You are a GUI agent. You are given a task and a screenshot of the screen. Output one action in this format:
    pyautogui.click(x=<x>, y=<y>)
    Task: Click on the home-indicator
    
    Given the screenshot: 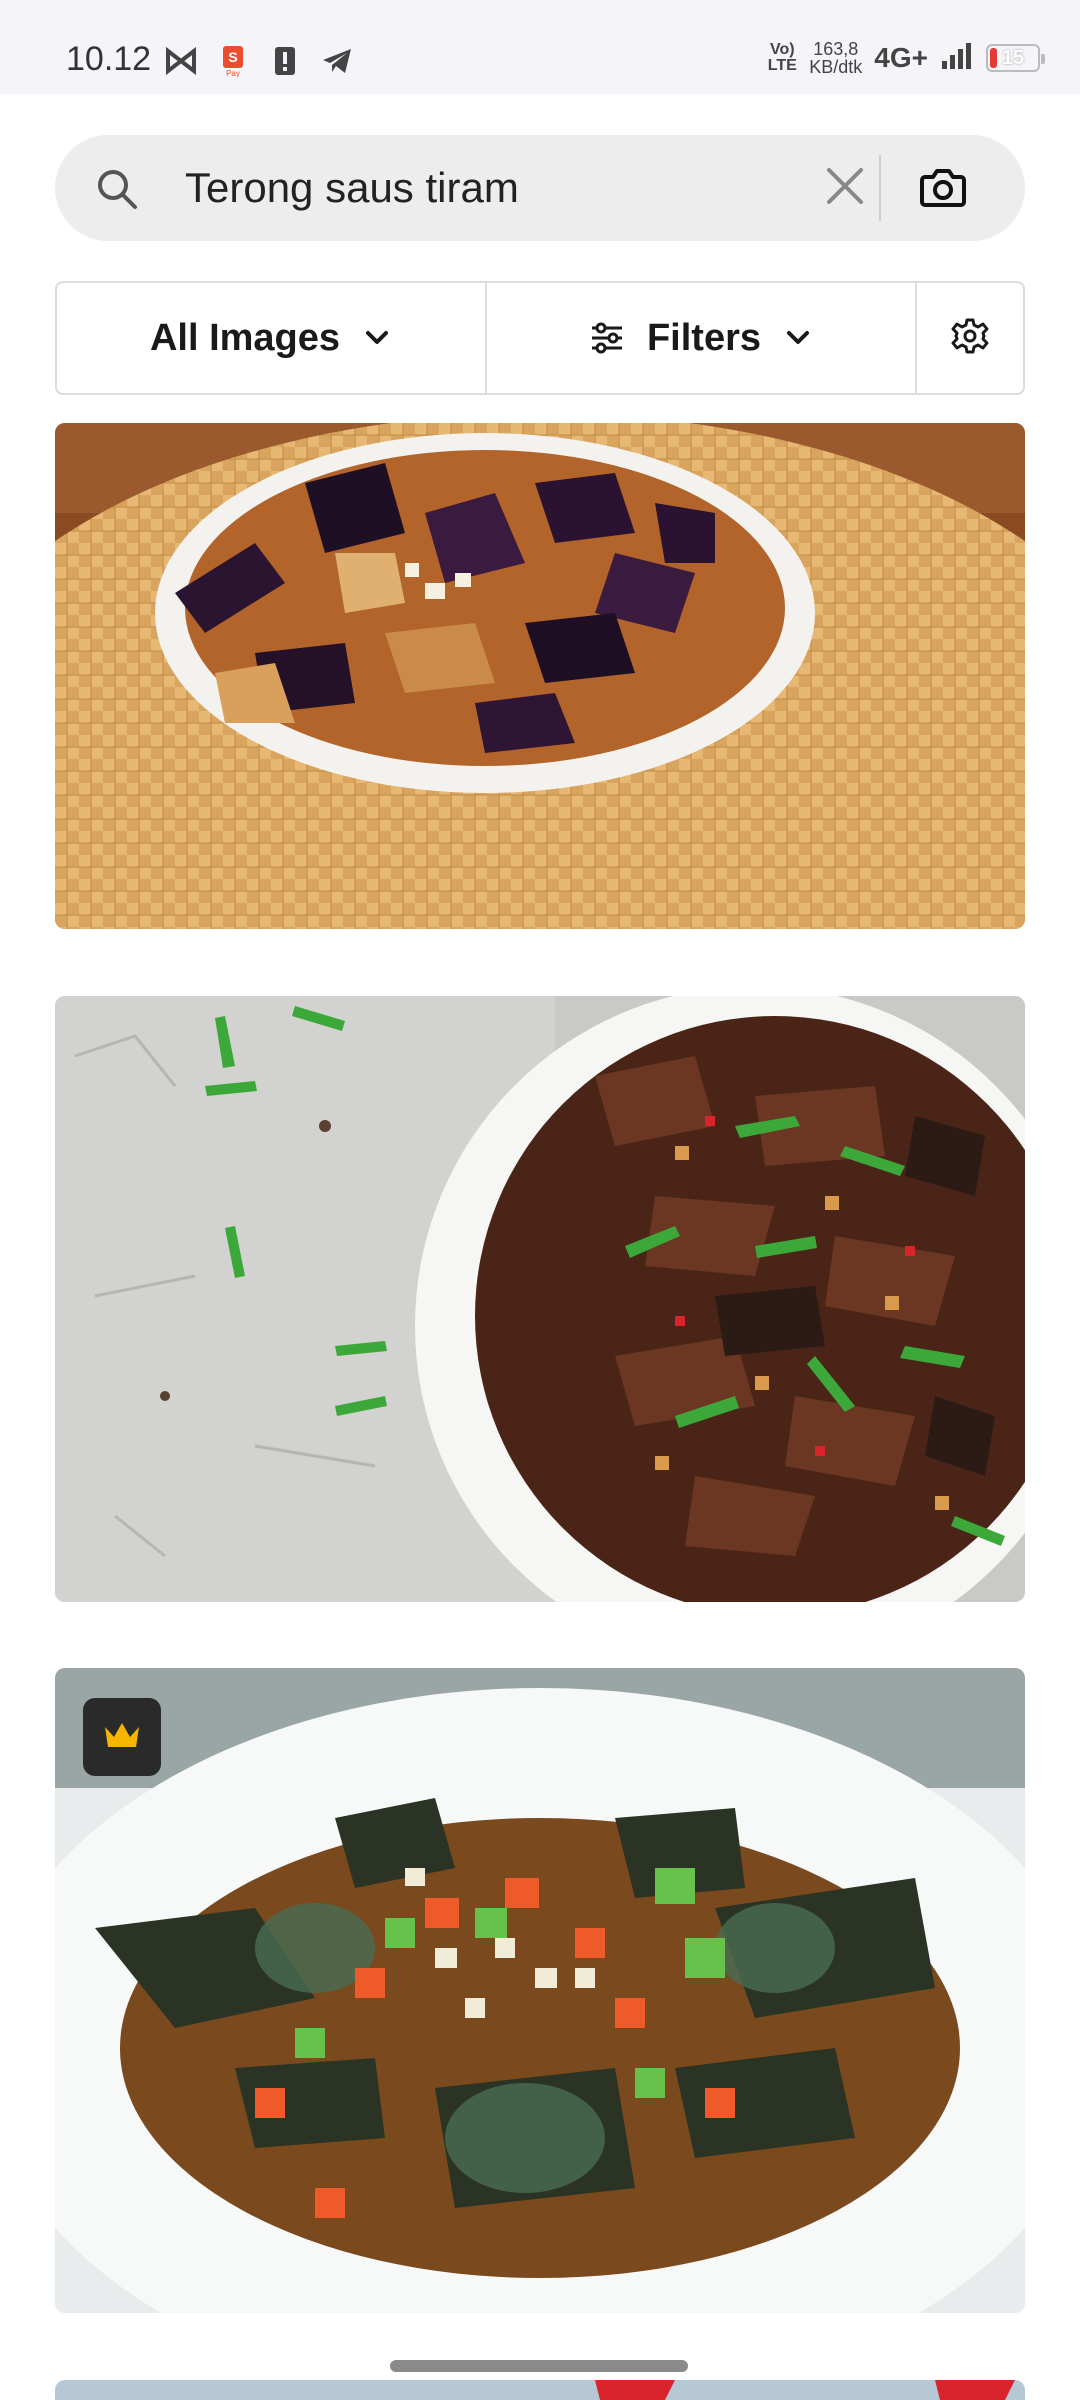 What is the action you would take?
    pyautogui.click(x=539, y=2366)
    